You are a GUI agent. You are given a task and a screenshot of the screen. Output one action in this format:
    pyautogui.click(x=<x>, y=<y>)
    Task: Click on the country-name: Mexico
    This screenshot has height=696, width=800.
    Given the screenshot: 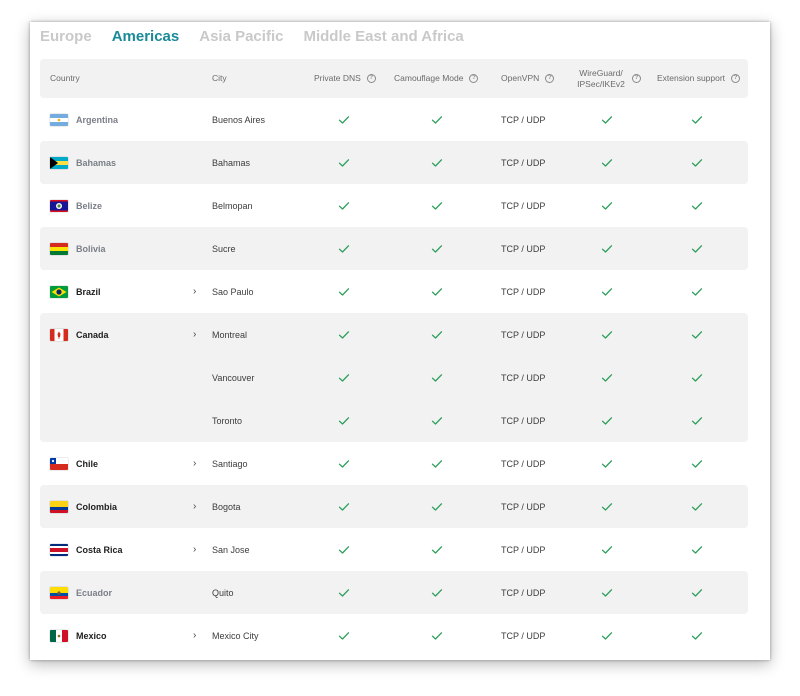 What is the action you would take?
    pyautogui.click(x=91, y=635)
    